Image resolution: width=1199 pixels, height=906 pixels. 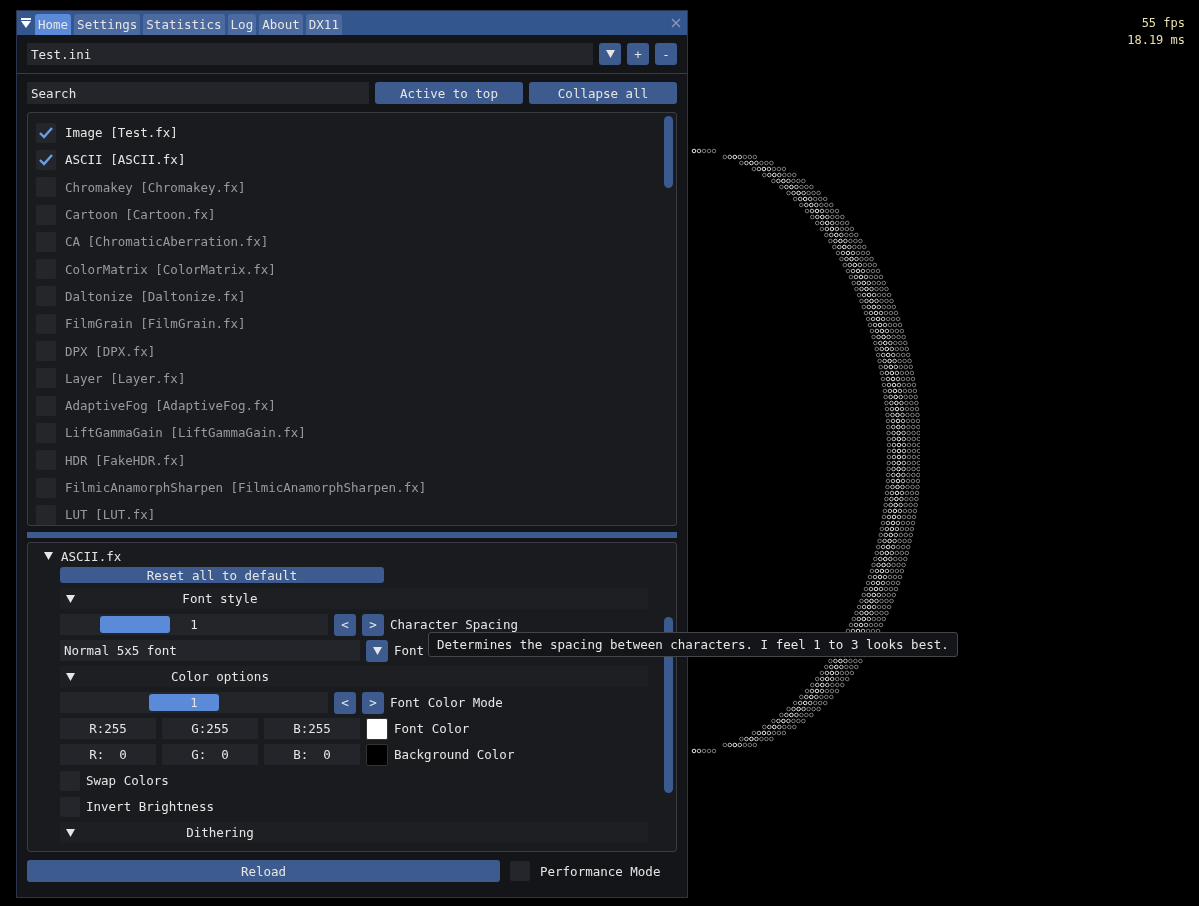 I want to click on color-channel-field: G: 0, so click(x=210, y=754).